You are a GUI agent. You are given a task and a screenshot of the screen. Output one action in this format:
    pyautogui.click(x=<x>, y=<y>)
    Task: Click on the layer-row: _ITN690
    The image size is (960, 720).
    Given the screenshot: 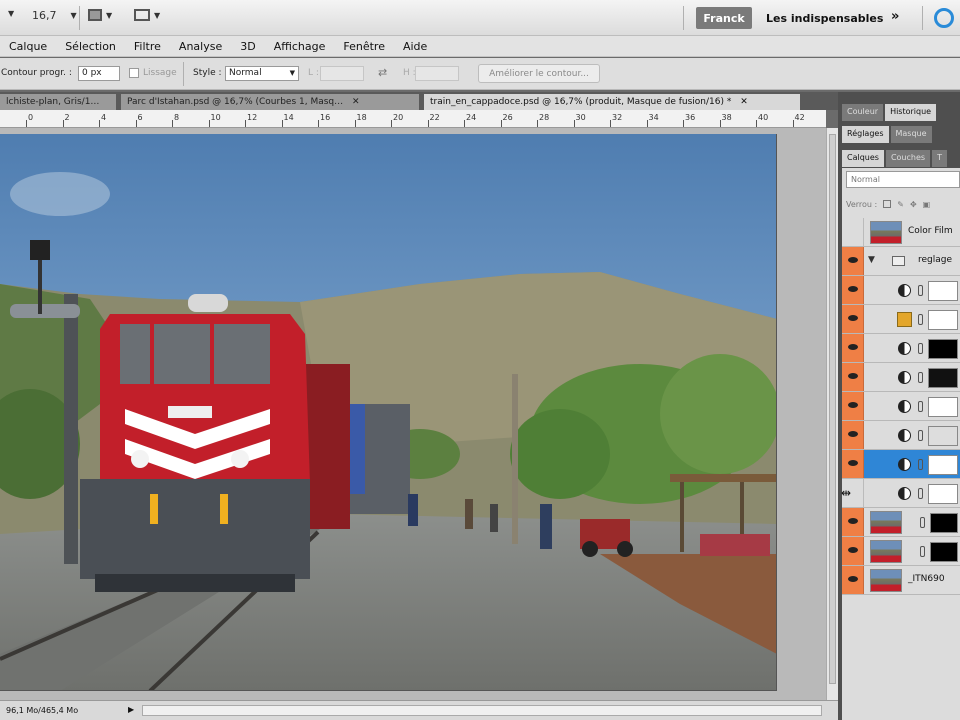 What is the action you would take?
    pyautogui.click(x=901, y=580)
    